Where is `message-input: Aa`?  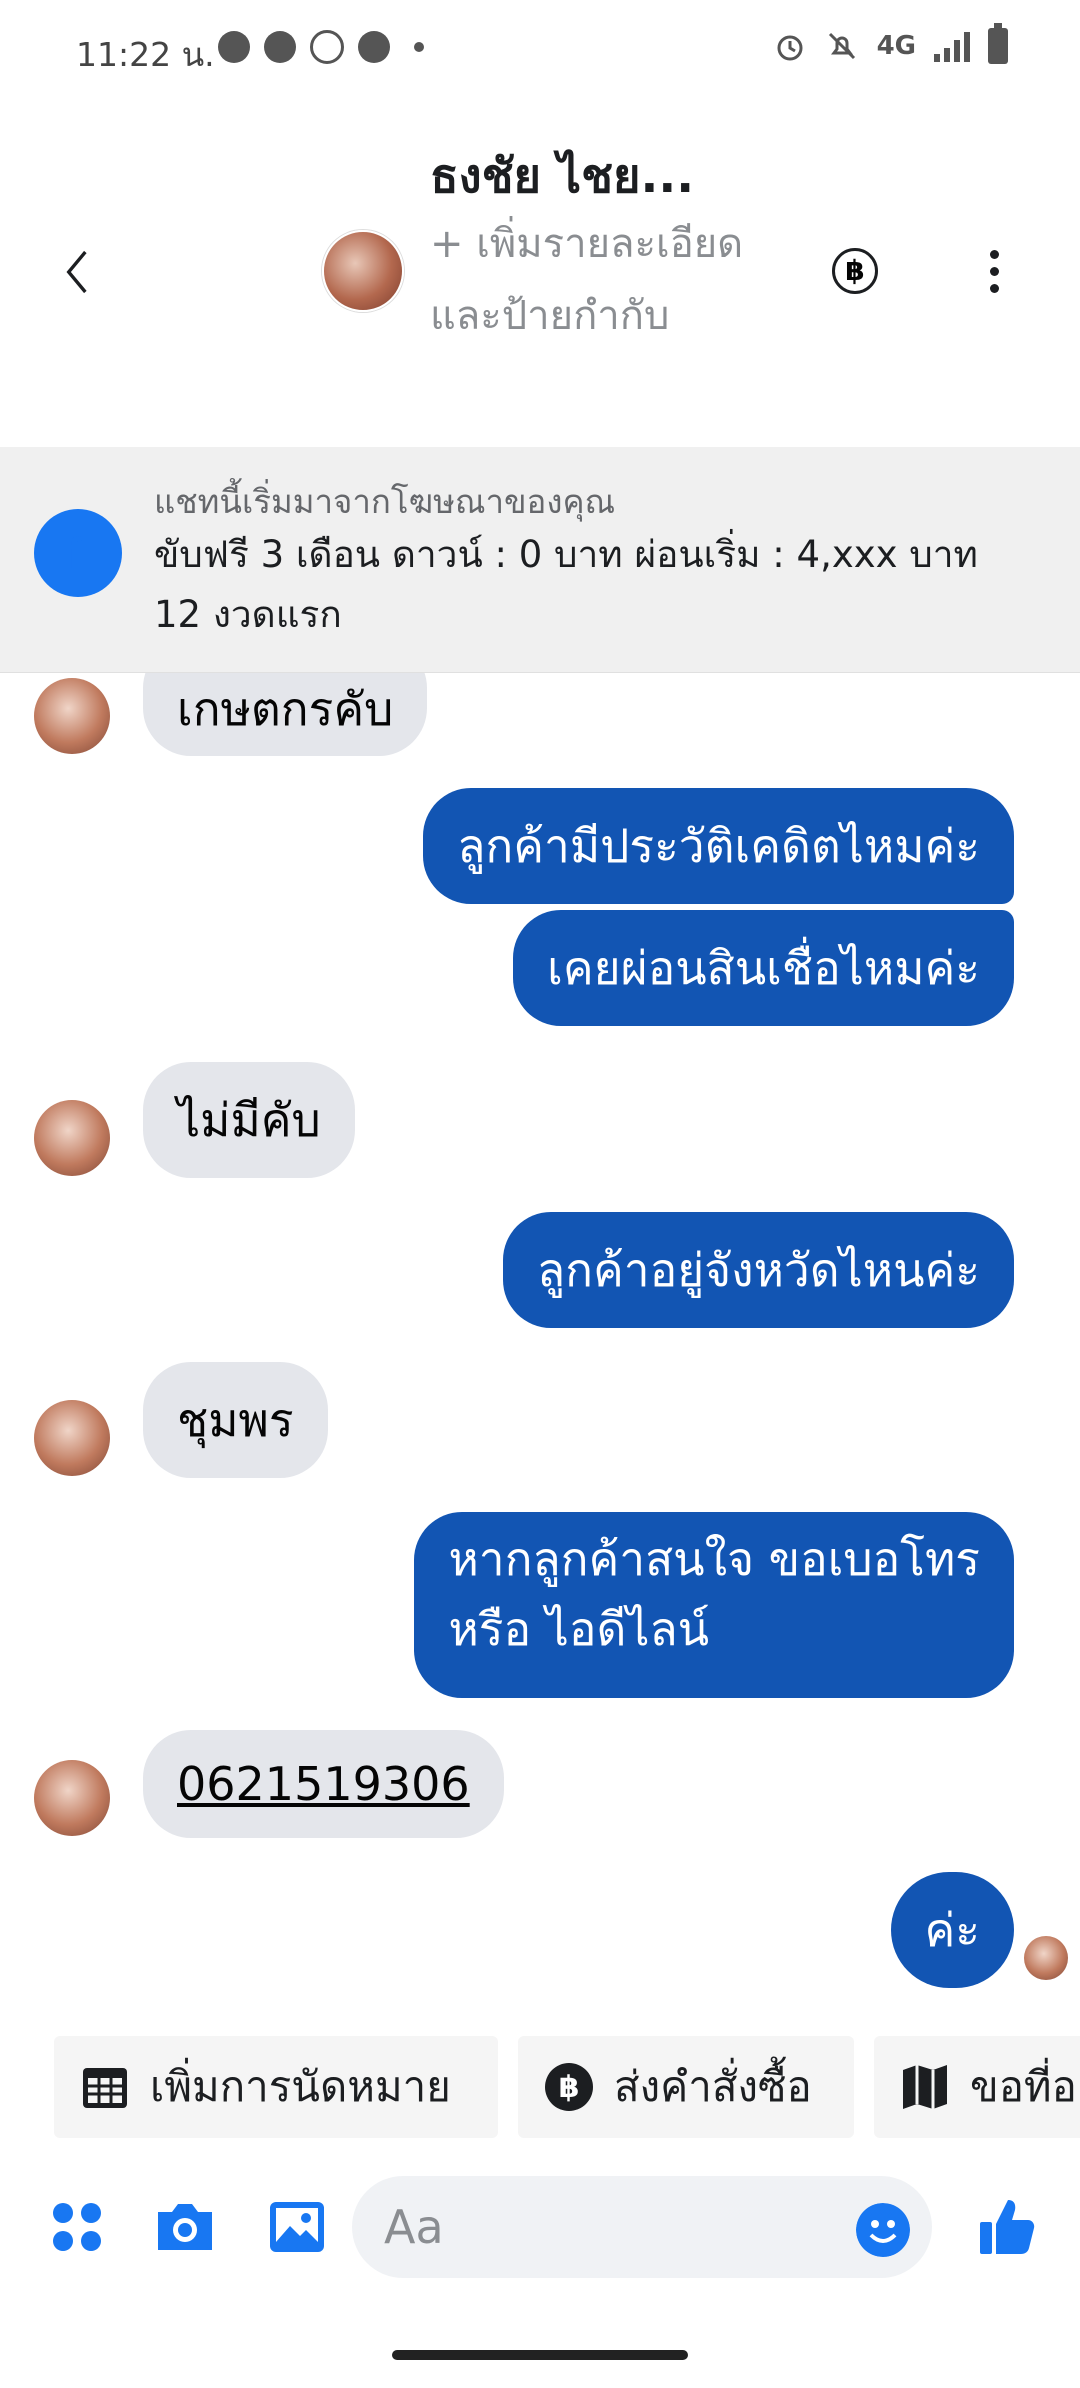
message-input: Aa is located at coordinates (642, 2227).